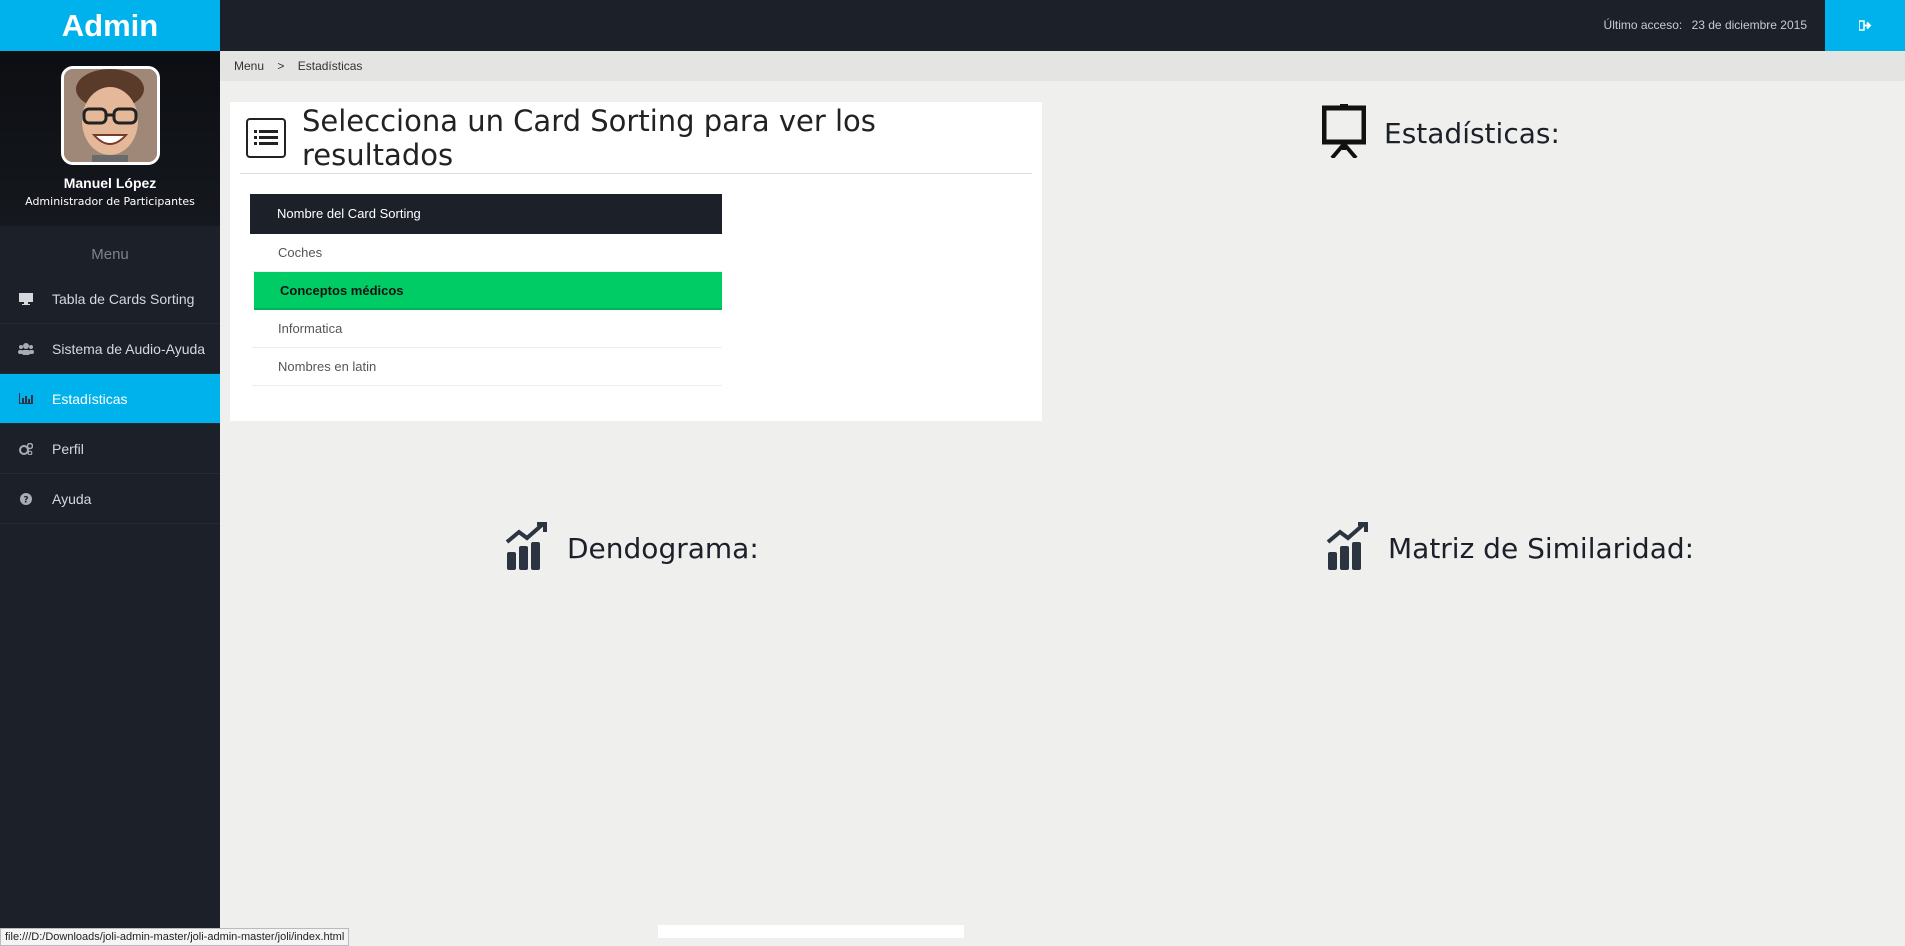 The width and height of the screenshot is (1905, 946). What do you see at coordinates (110, 115) in the screenshot?
I see `avatar` at bounding box center [110, 115].